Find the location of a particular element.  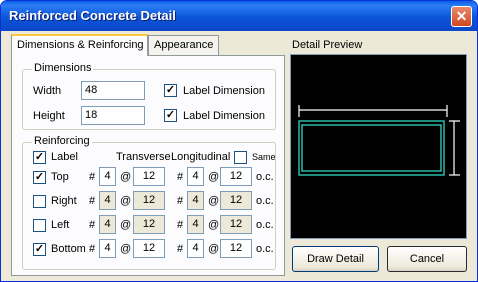

rebar-row-right: Right # 4 @ 12 # 4 @ 12 o.c. is located at coordinates (149, 202).